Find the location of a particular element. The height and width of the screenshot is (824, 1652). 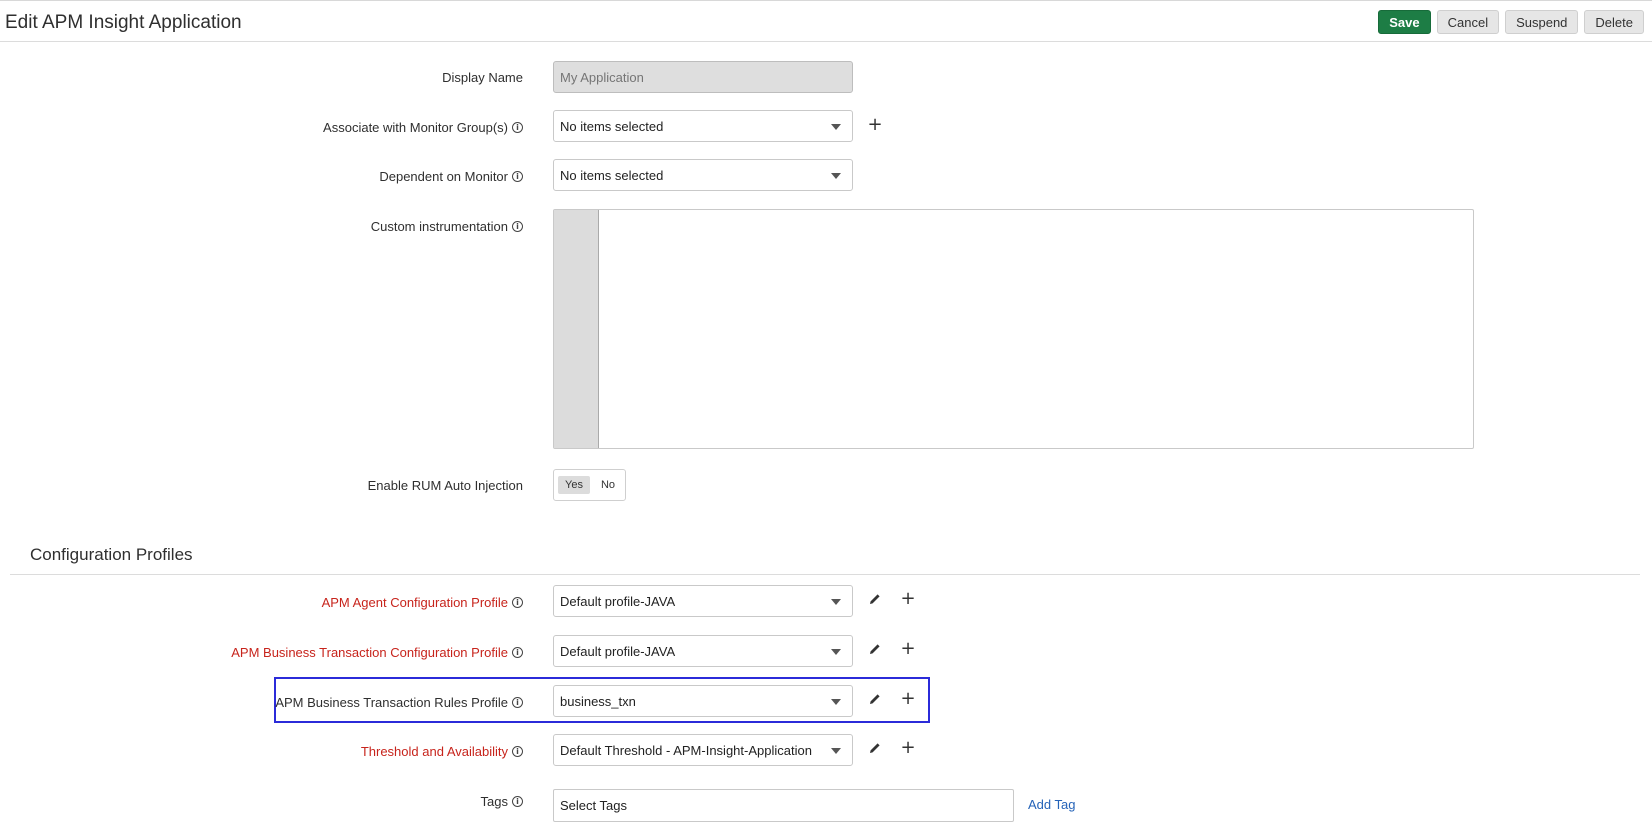

edit-agent-profile-pencil-icon is located at coordinates (875, 599).